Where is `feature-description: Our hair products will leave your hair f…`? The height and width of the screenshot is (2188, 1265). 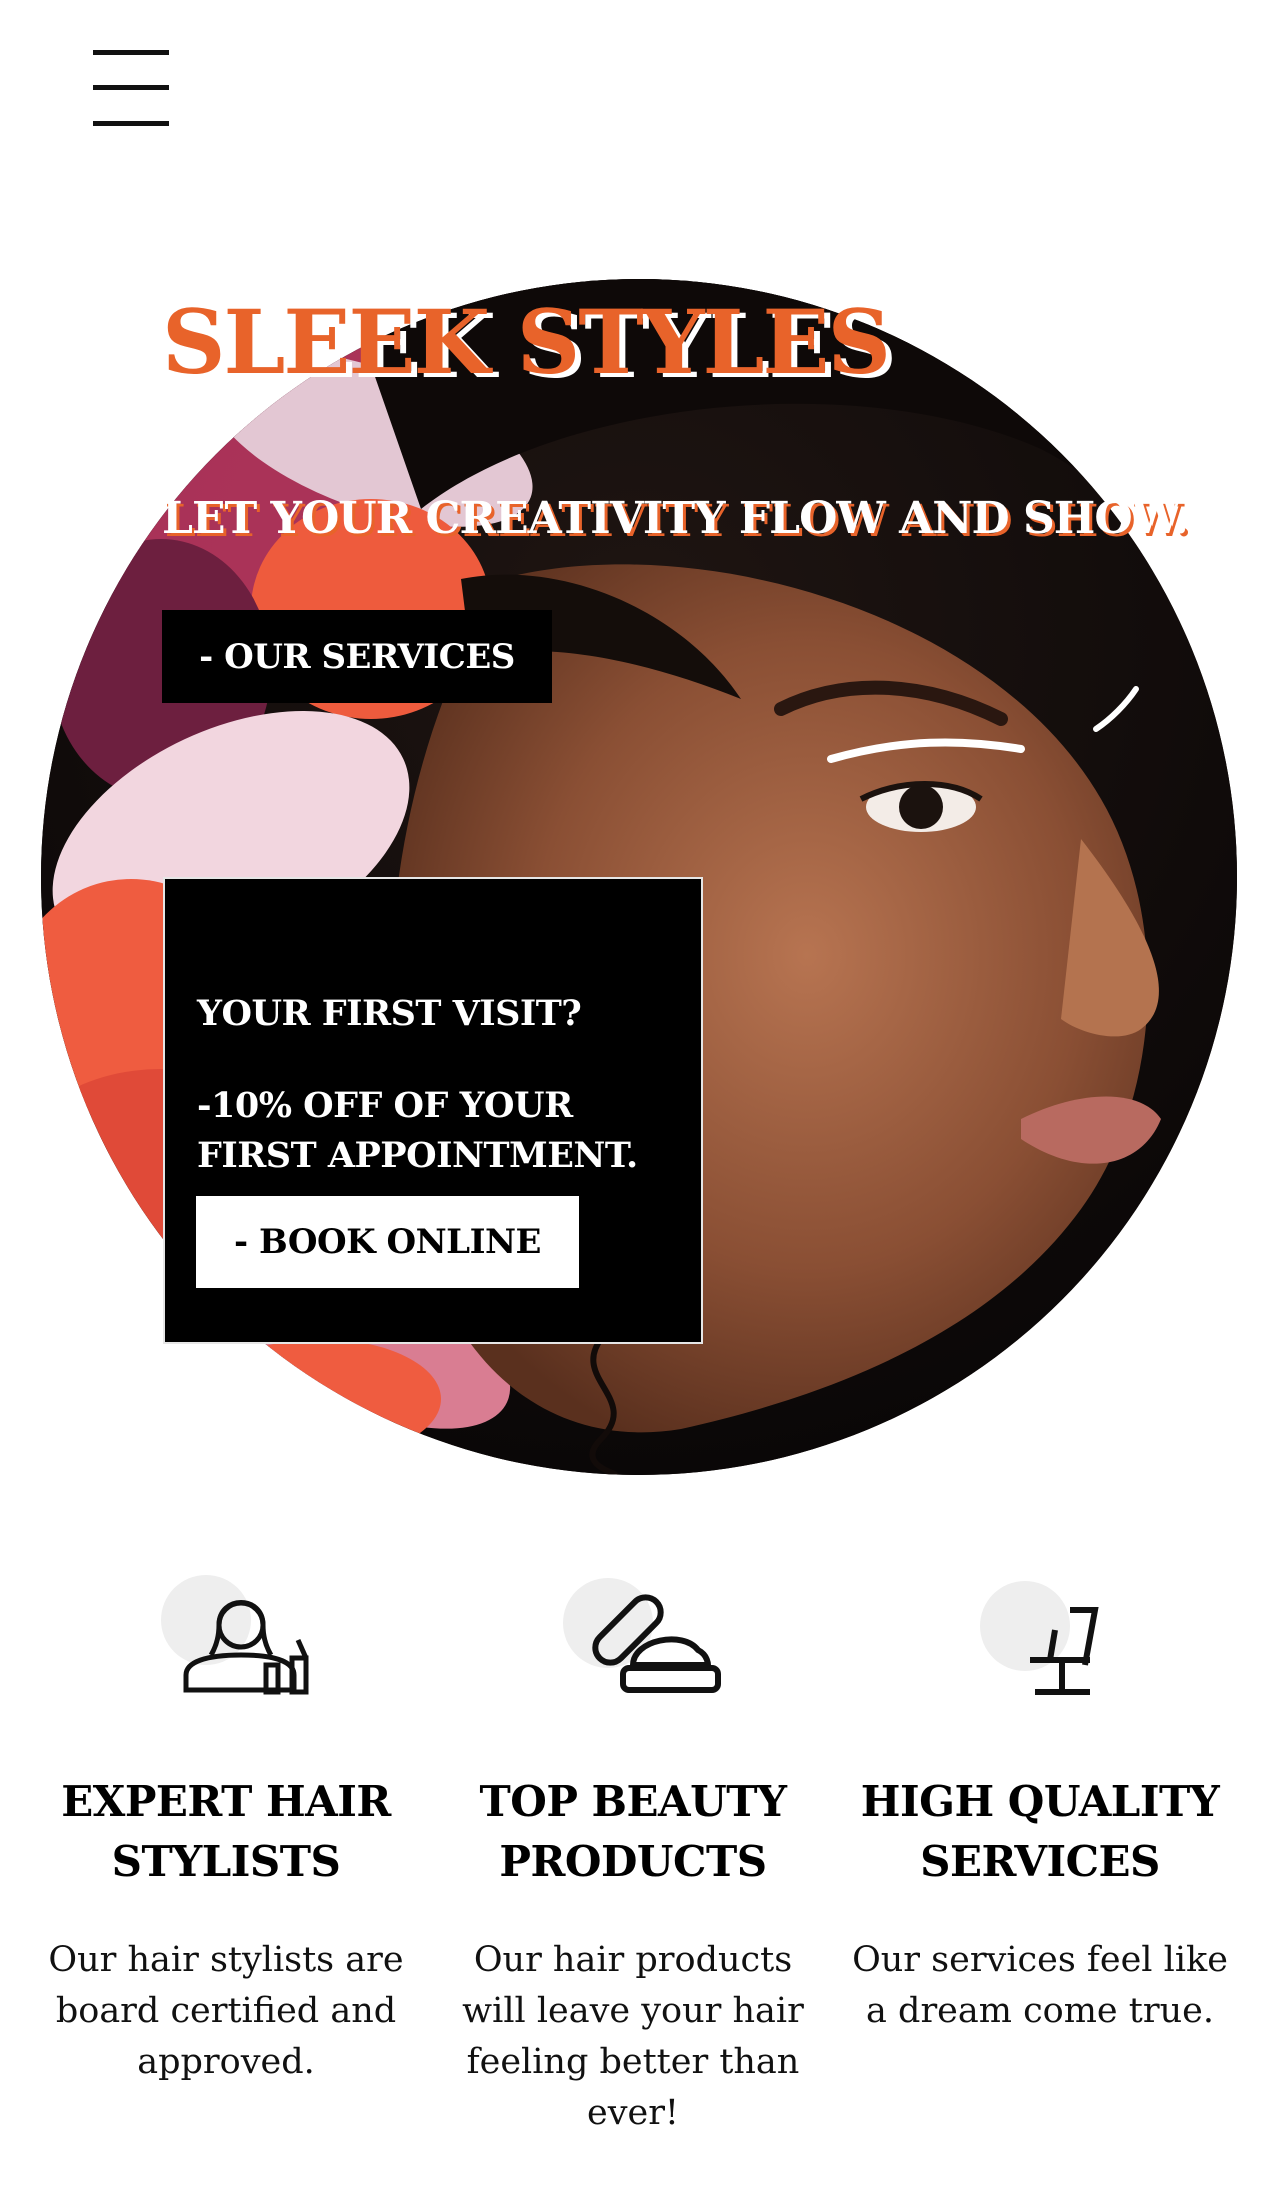 feature-description: Our hair products will leave your hair f… is located at coordinates (633, 2036).